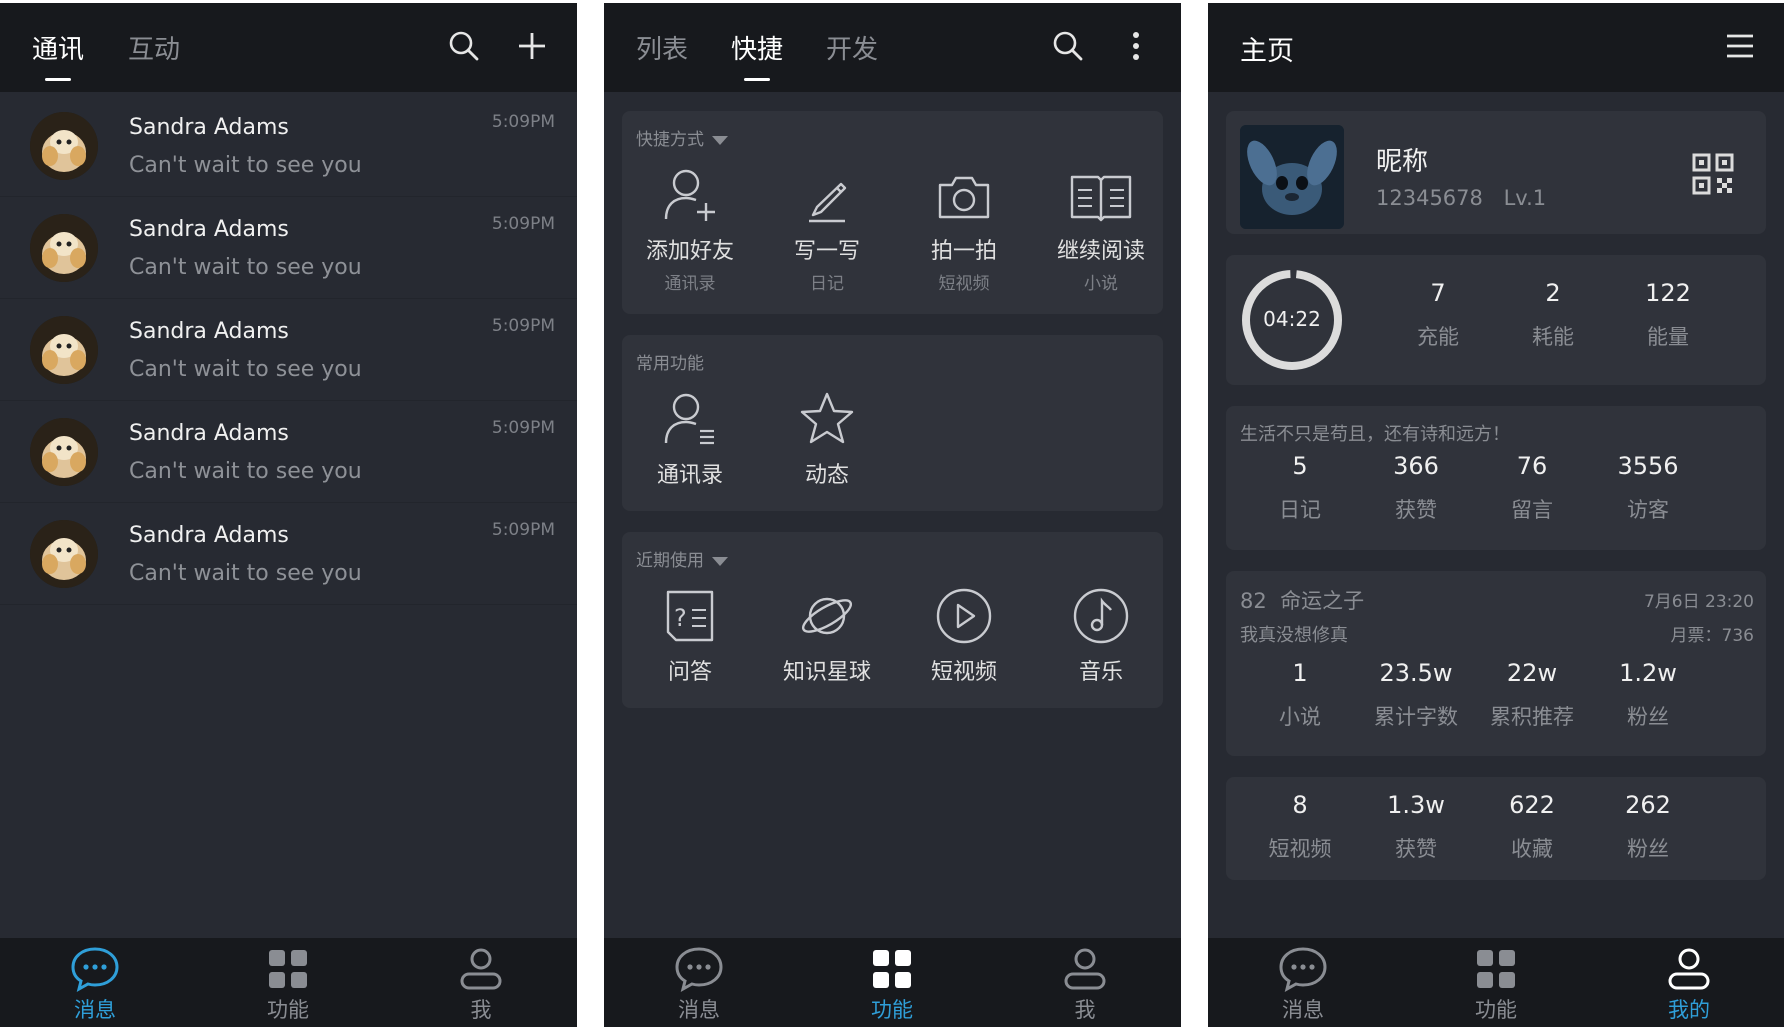 This screenshot has height=1029, width=1784. Describe the element at coordinates (1101, 636) in the screenshot. I see `recent-music: 音乐` at that location.